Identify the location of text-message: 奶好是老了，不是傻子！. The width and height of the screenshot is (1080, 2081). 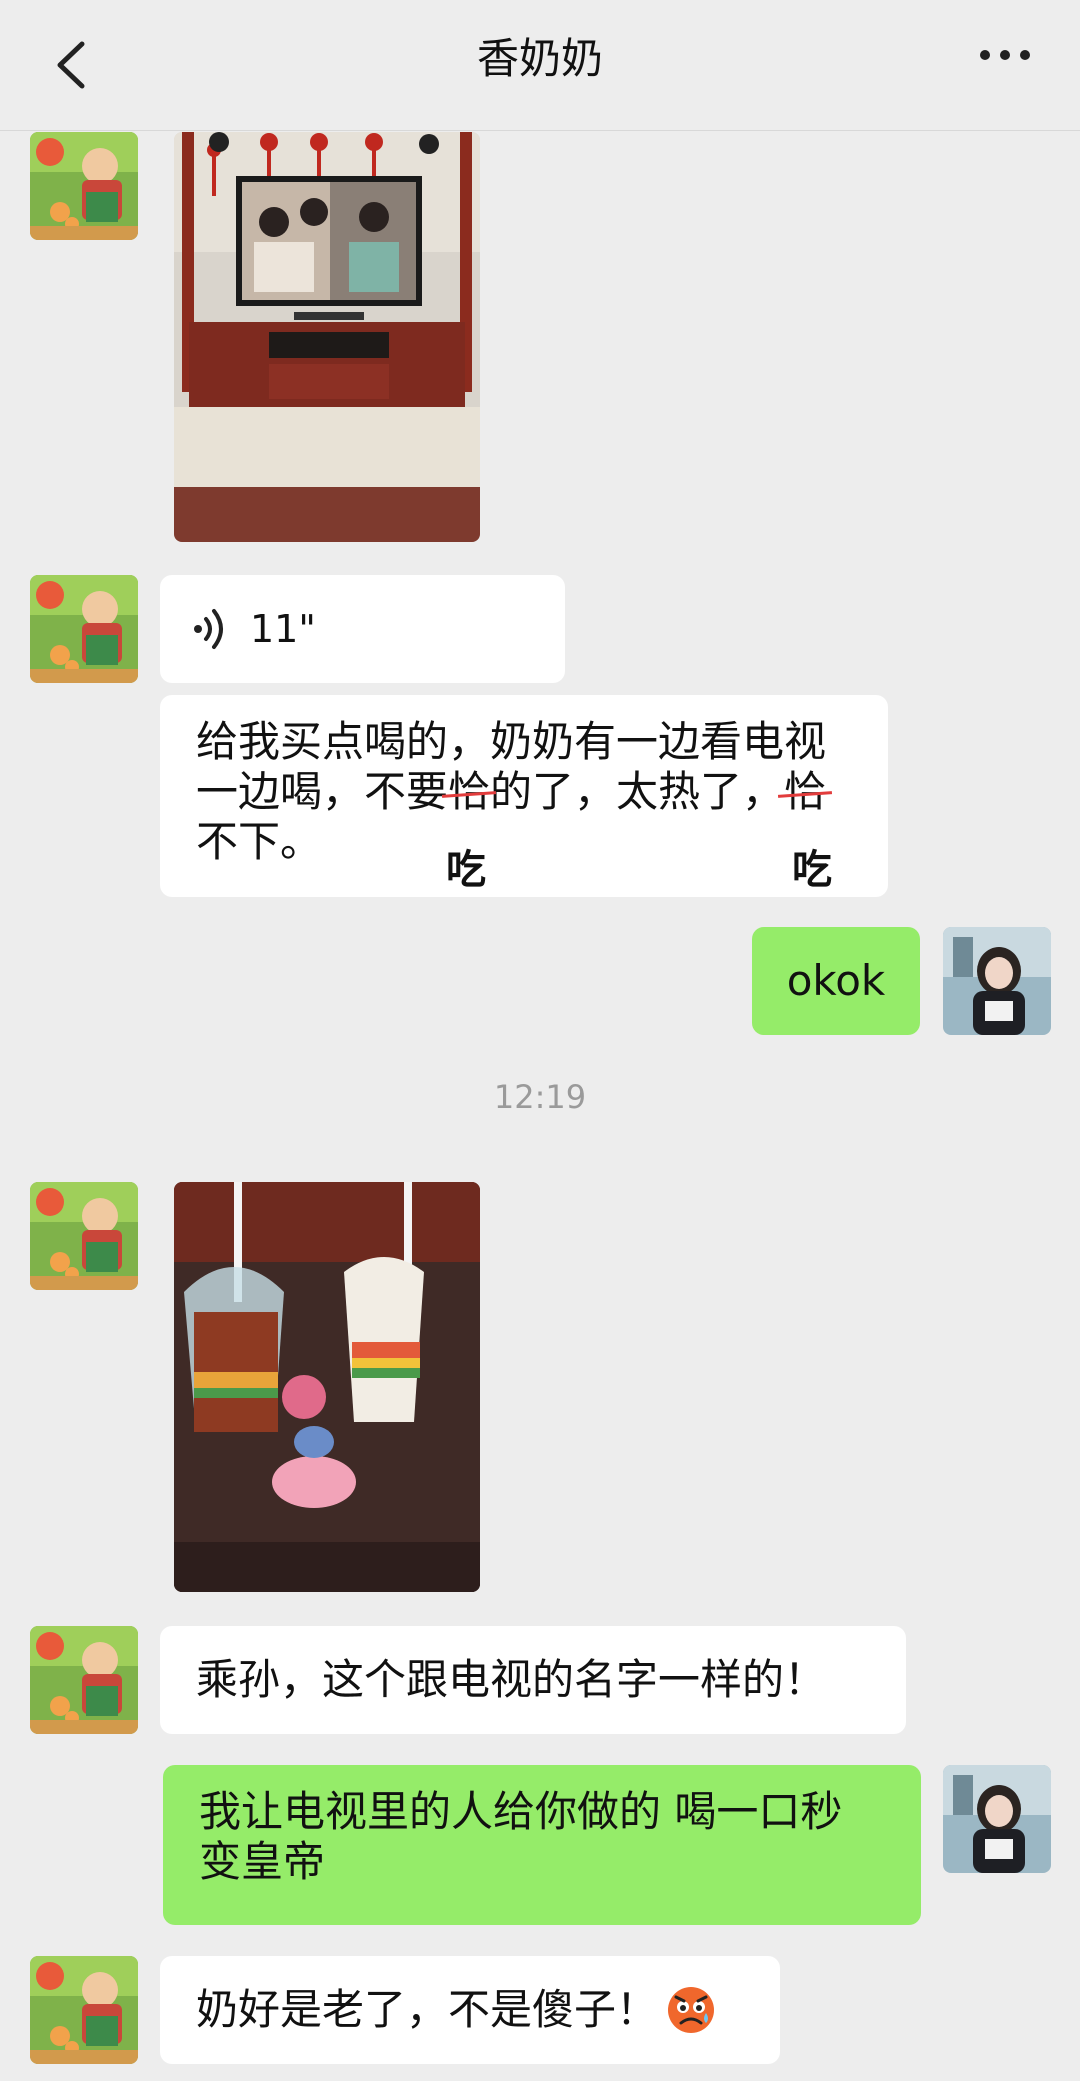
(470, 2010).